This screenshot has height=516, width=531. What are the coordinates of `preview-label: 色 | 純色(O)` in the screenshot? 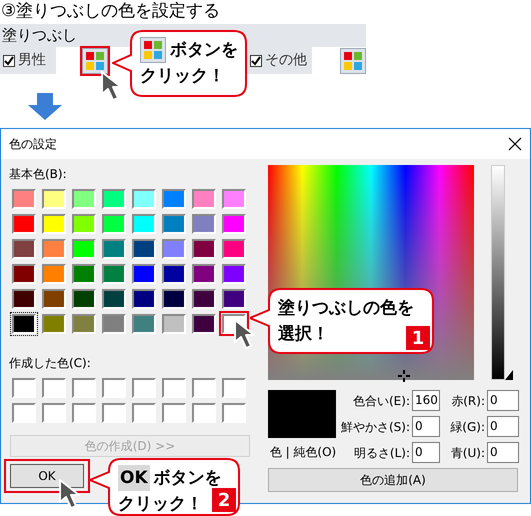 It's located at (303, 452).